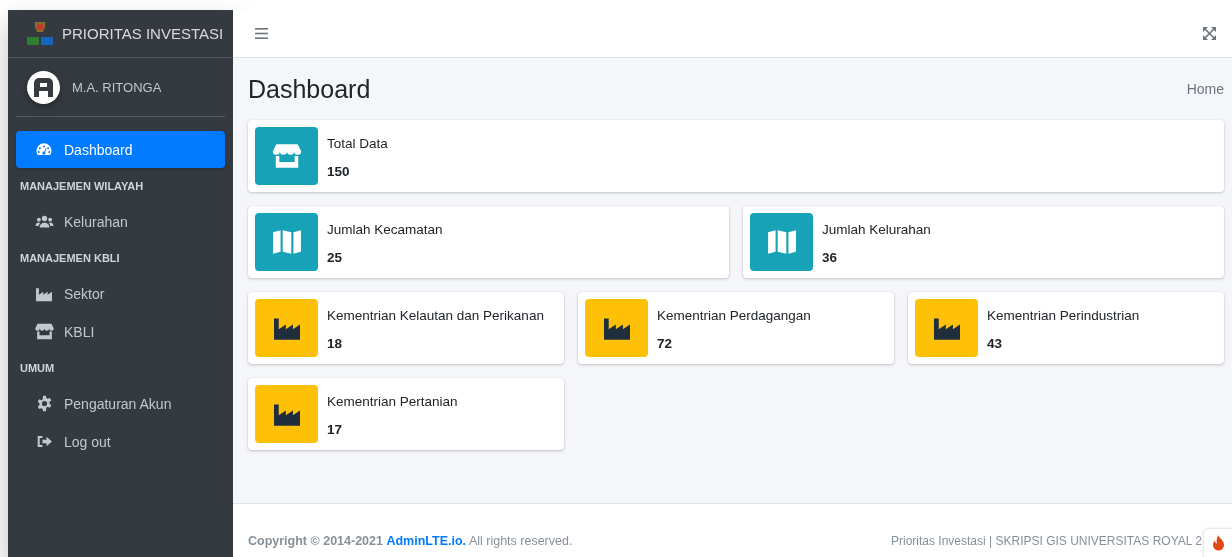 The width and height of the screenshot is (1232, 557). What do you see at coordinates (1218, 543) in the screenshot?
I see `flame-icon` at bounding box center [1218, 543].